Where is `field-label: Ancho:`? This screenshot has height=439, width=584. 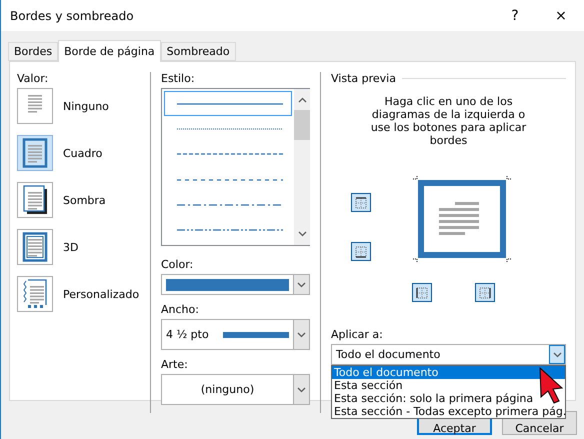
field-label: Ancho: is located at coordinates (180, 309).